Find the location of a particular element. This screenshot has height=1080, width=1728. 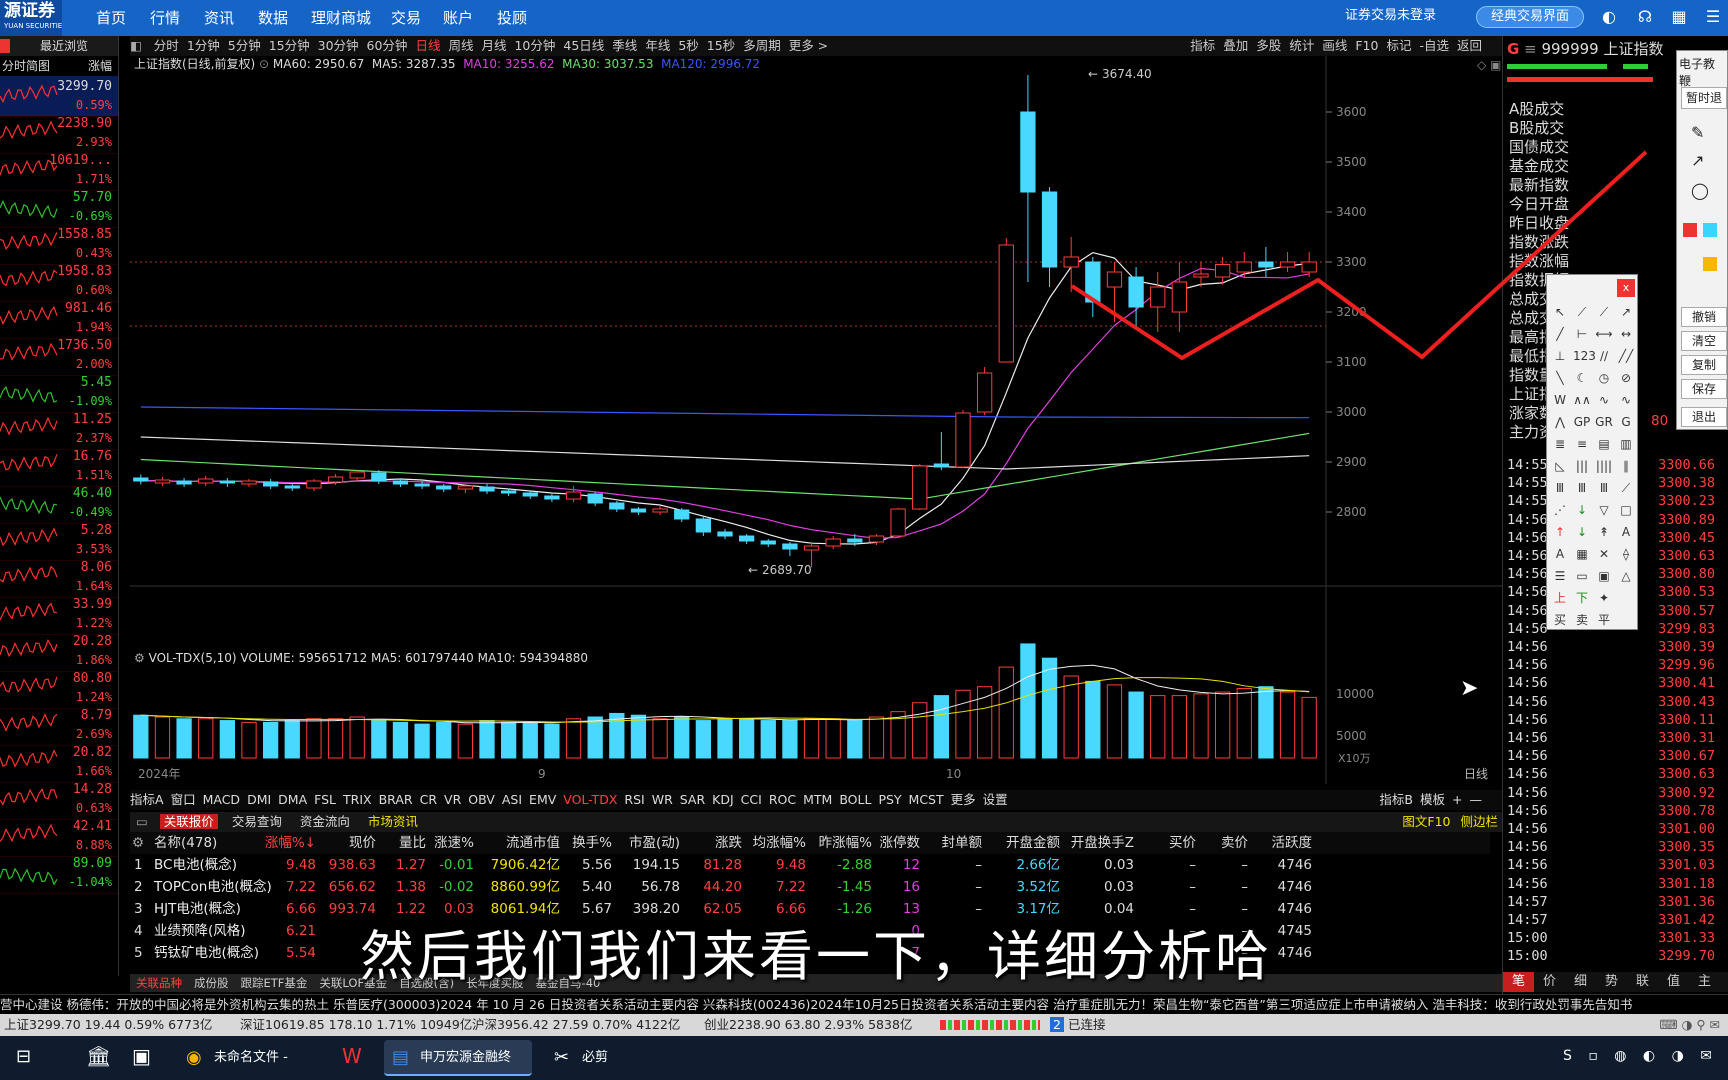

col-header-15: 开盘换手Z is located at coordinates (1102, 843).